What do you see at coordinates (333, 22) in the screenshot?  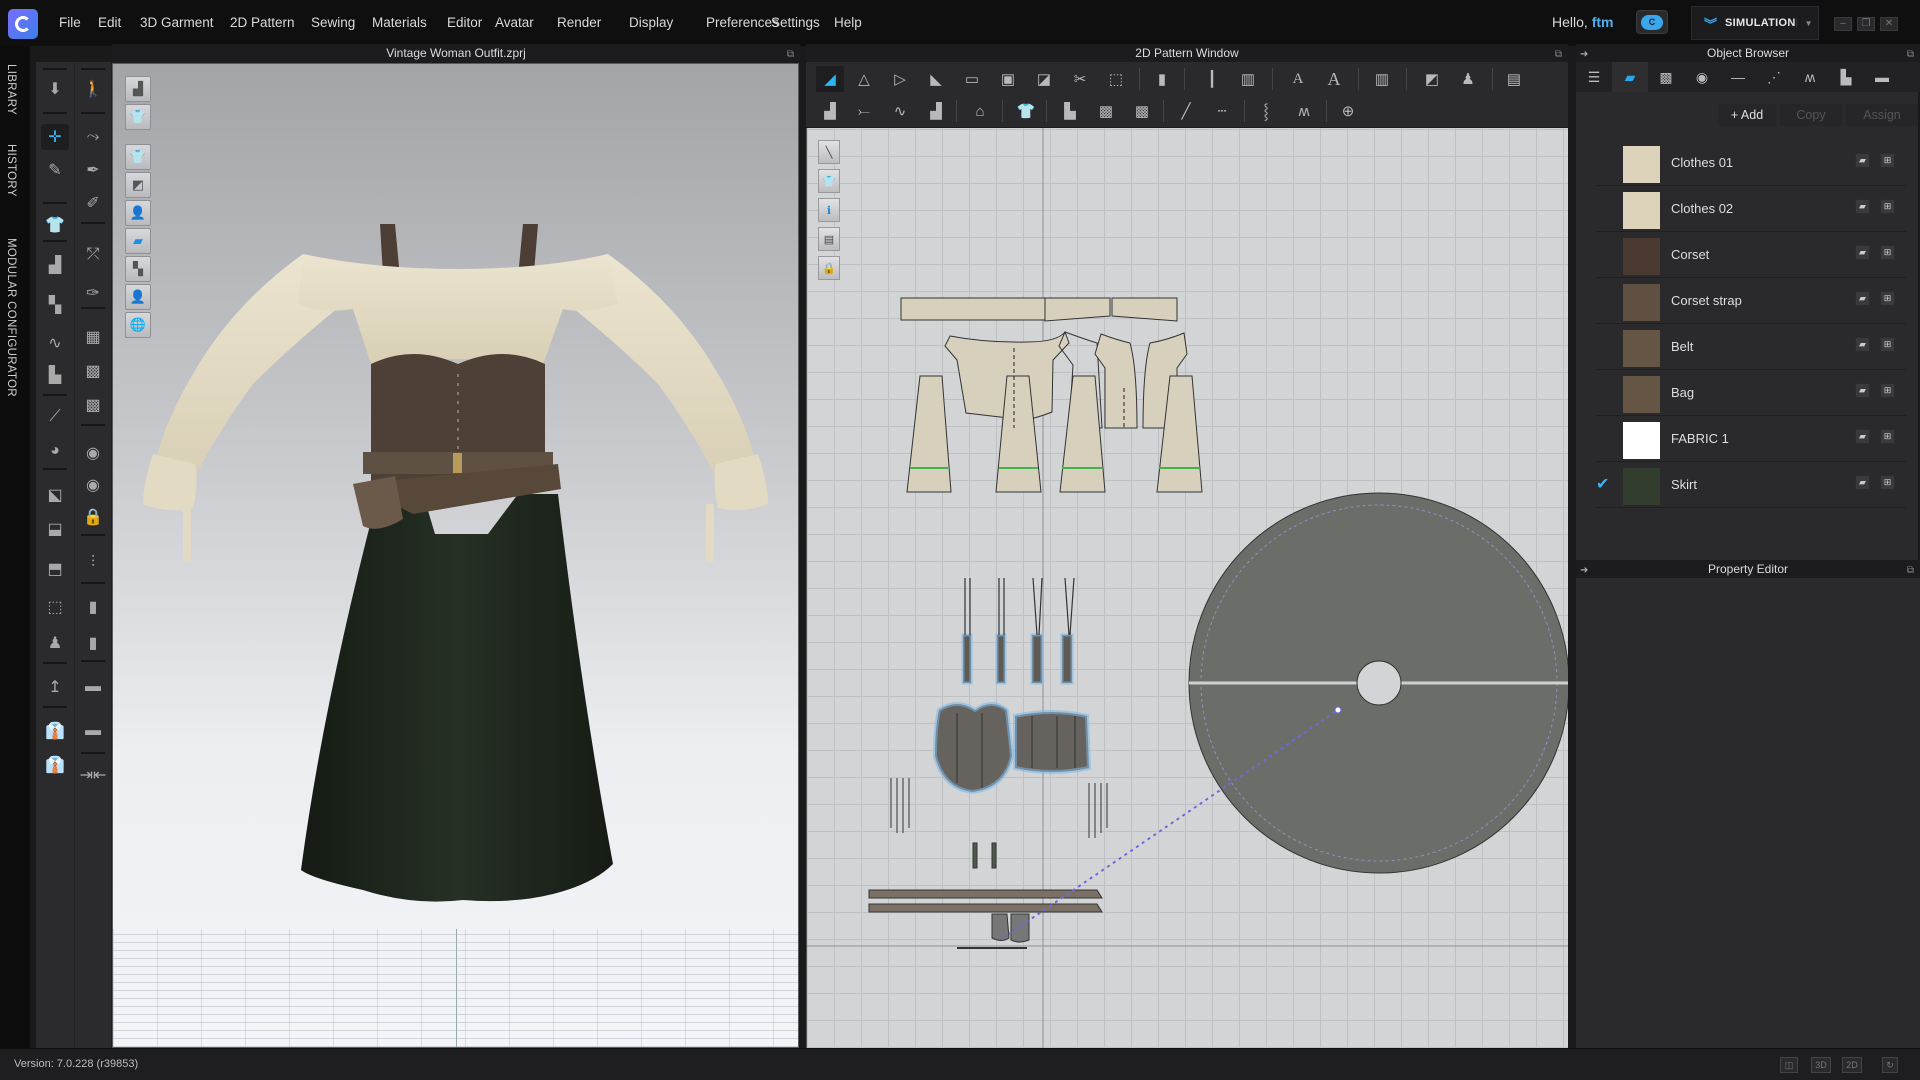 I see `menu-sewing: Sewing` at bounding box center [333, 22].